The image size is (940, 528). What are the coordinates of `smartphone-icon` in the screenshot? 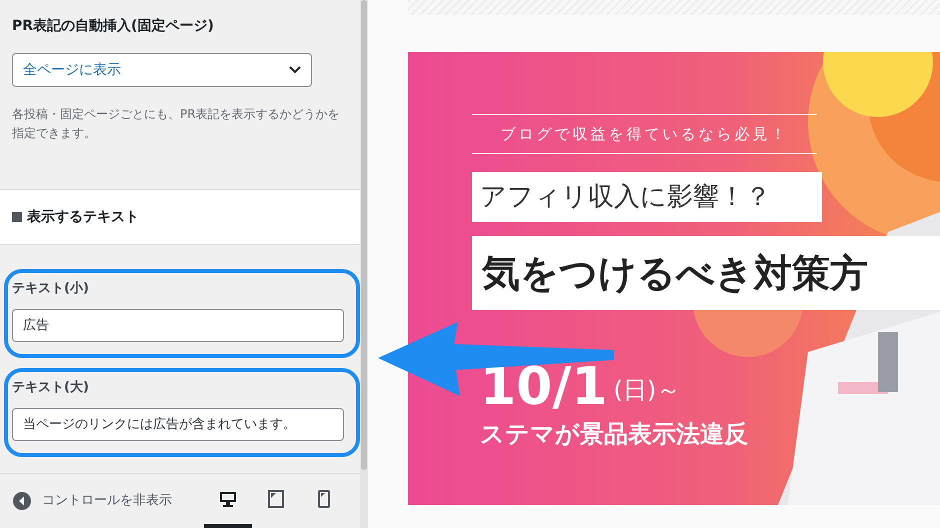 It's located at (324, 499).